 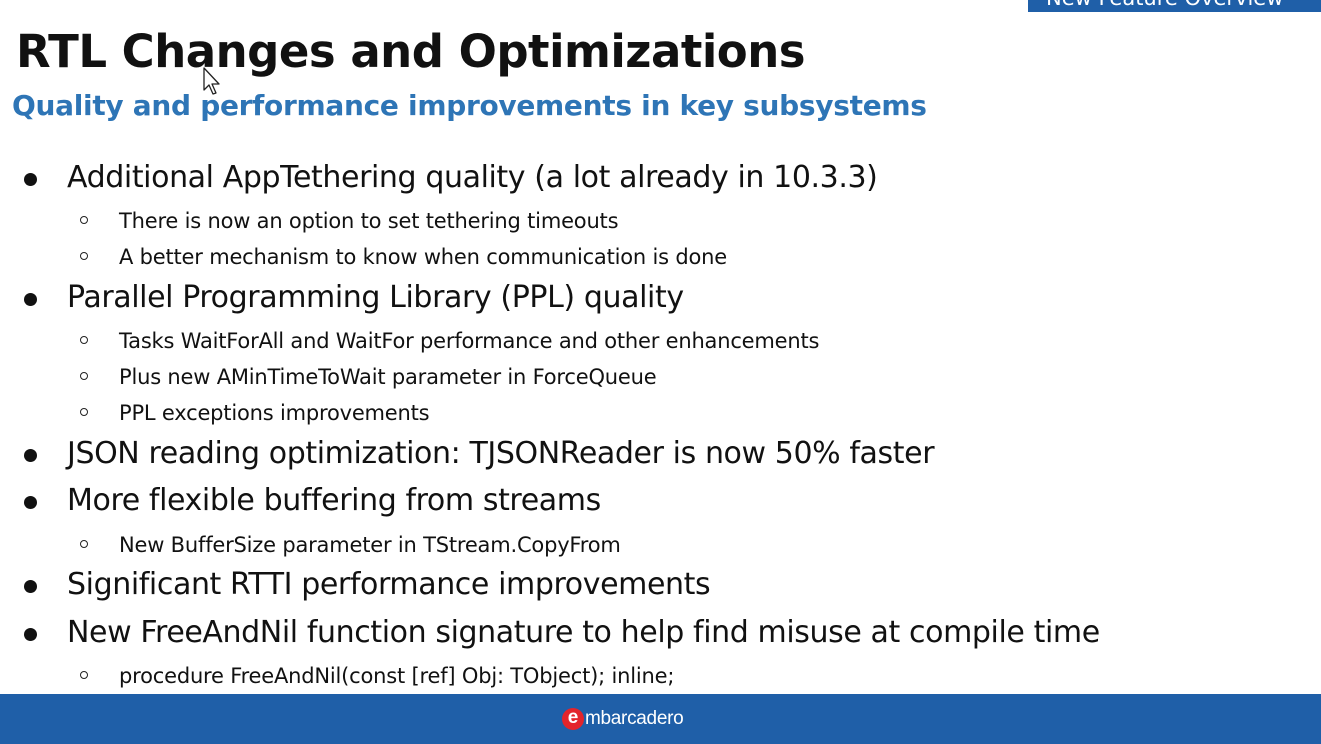 What do you see at coordinates (211, 81) in the screenshot?
I see `mouse-pointer-icon` at bounding box center [211, 81].